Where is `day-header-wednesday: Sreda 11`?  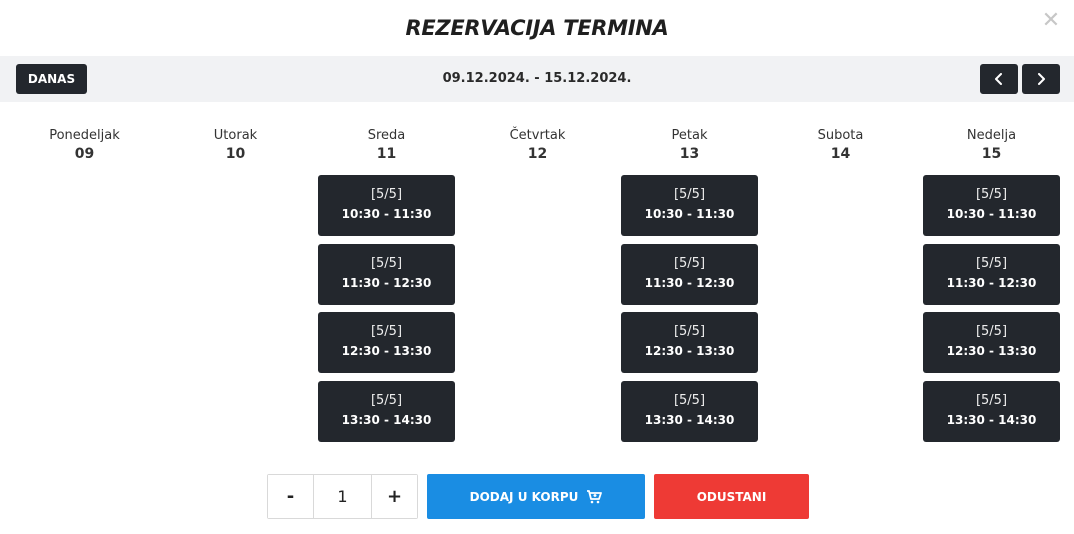 day-header-wednesday: Sreda 11 is located at coordinates (386, 145).